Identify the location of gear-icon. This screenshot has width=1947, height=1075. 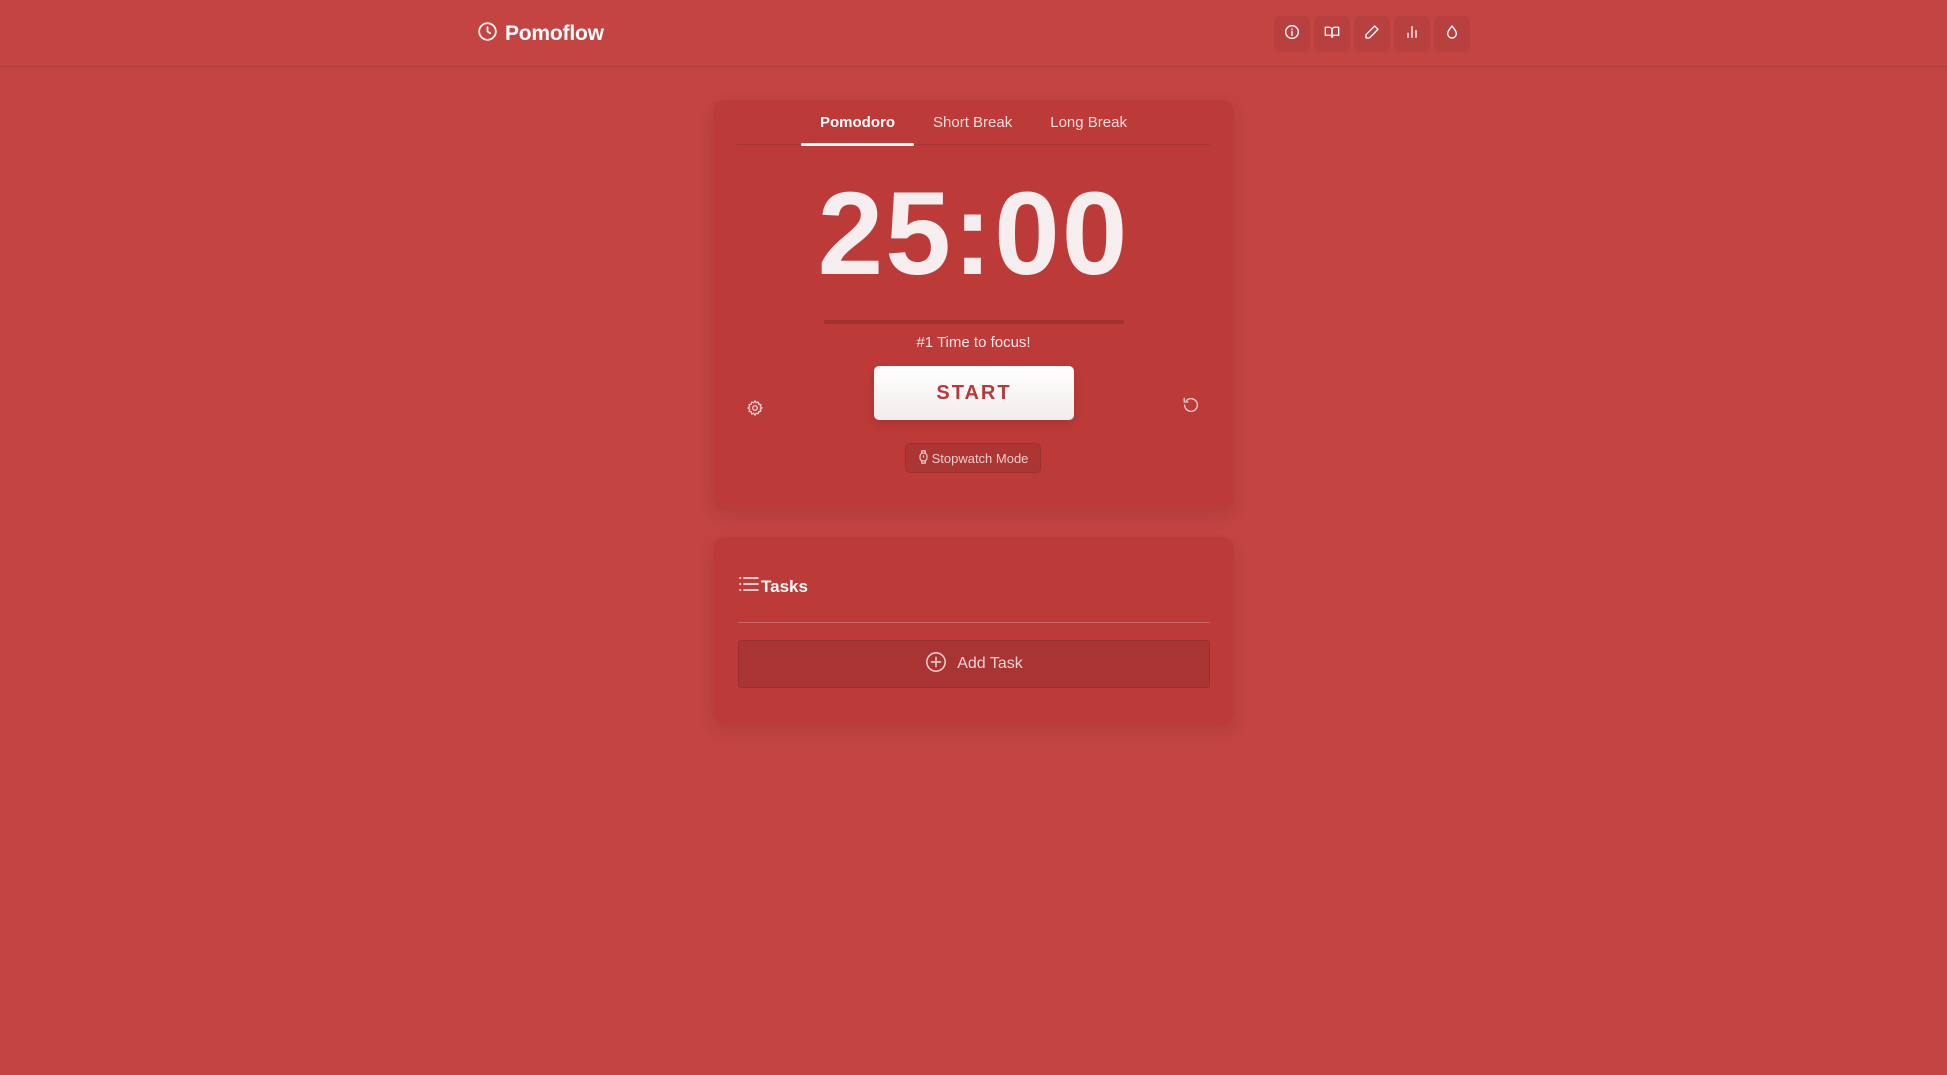
(755, 410).